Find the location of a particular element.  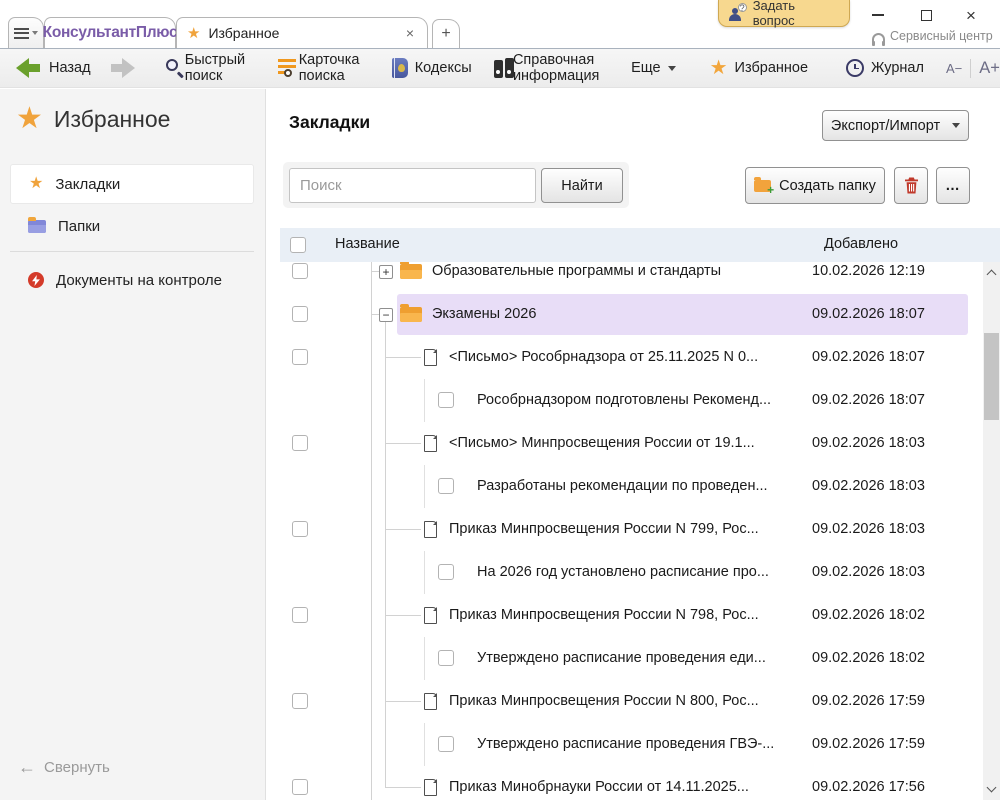

service-center-link: Сервисный центр is located at coordinates (934, 37).